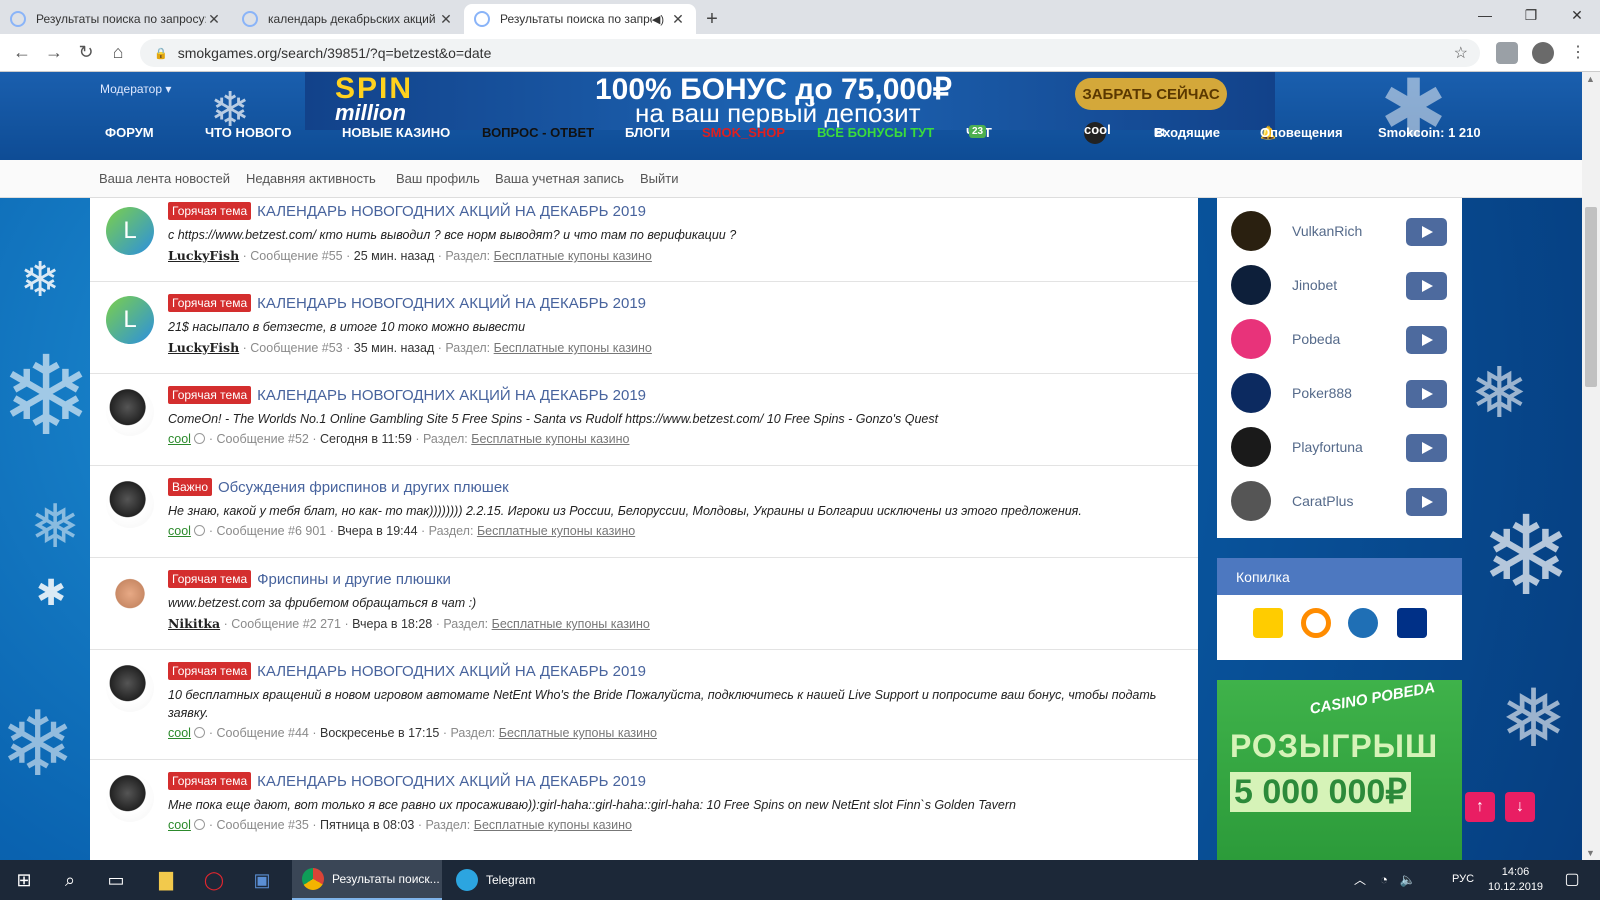 The width and height of the screenshot is (1600, 900). I want to click on reload-icon: ↻, so click(86, 52).